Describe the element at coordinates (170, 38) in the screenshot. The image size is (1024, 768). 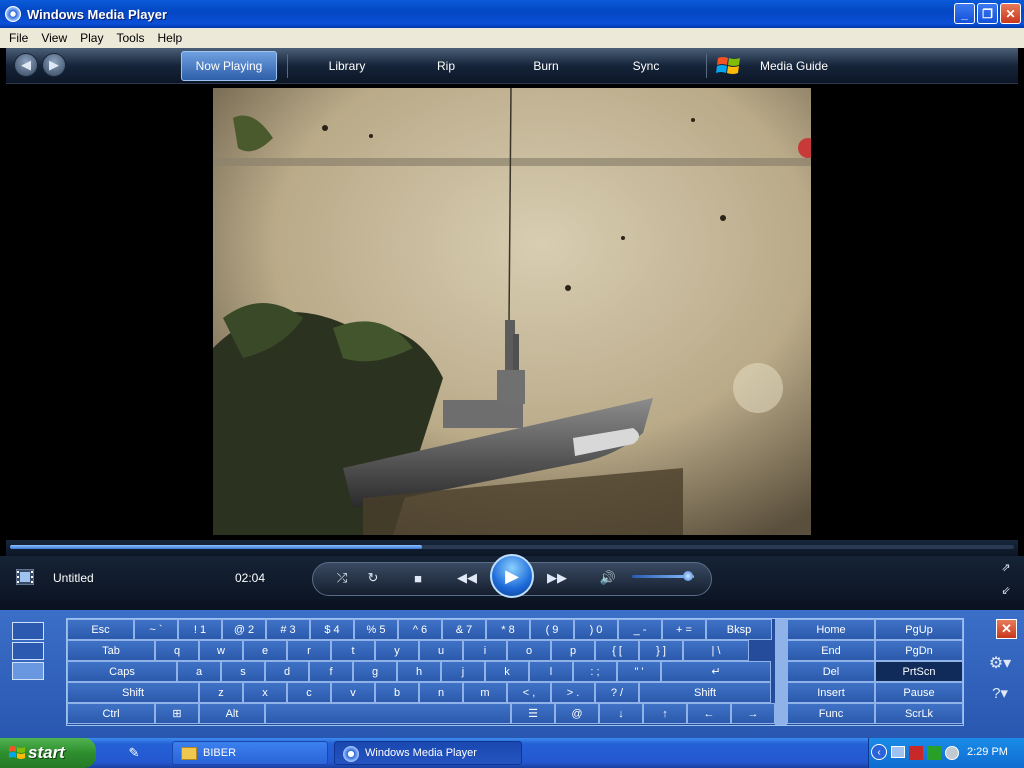
I see `menu-help: Help` at that location.